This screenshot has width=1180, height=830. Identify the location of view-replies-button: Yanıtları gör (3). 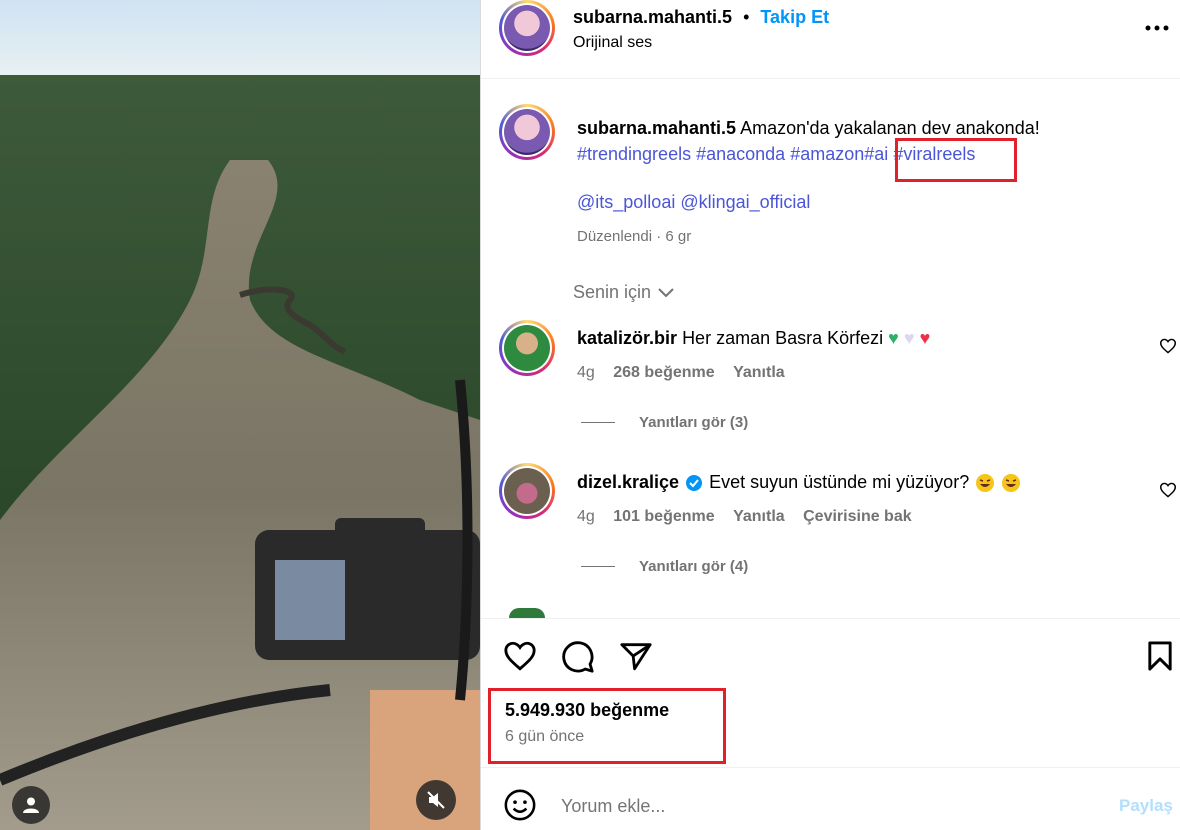
(664, 422).